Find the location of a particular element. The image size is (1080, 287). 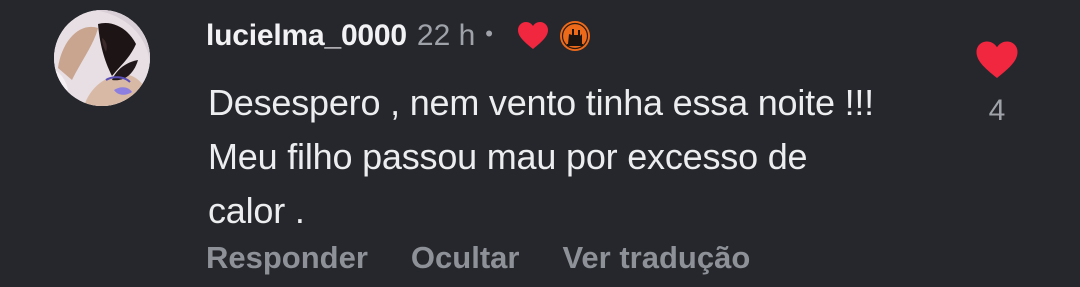

username: lucielma_0000 is located at coordinates (306, 36).